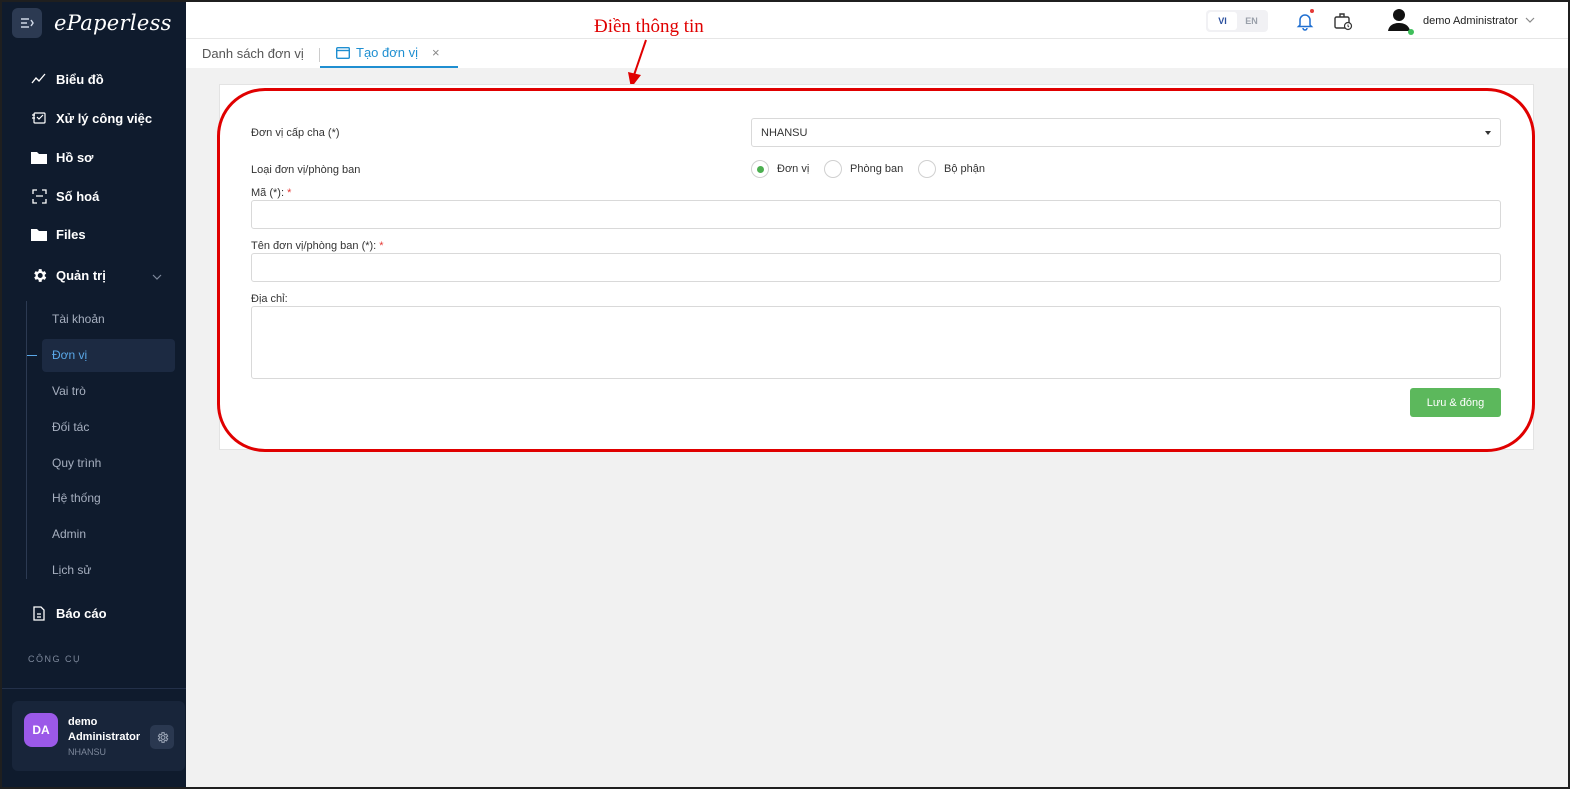 The image size is (1570, 789). Describe the element at coordinates (54, 659) in the screenshot. I see `section-label-tools: CÔNG CỤ` at that location.